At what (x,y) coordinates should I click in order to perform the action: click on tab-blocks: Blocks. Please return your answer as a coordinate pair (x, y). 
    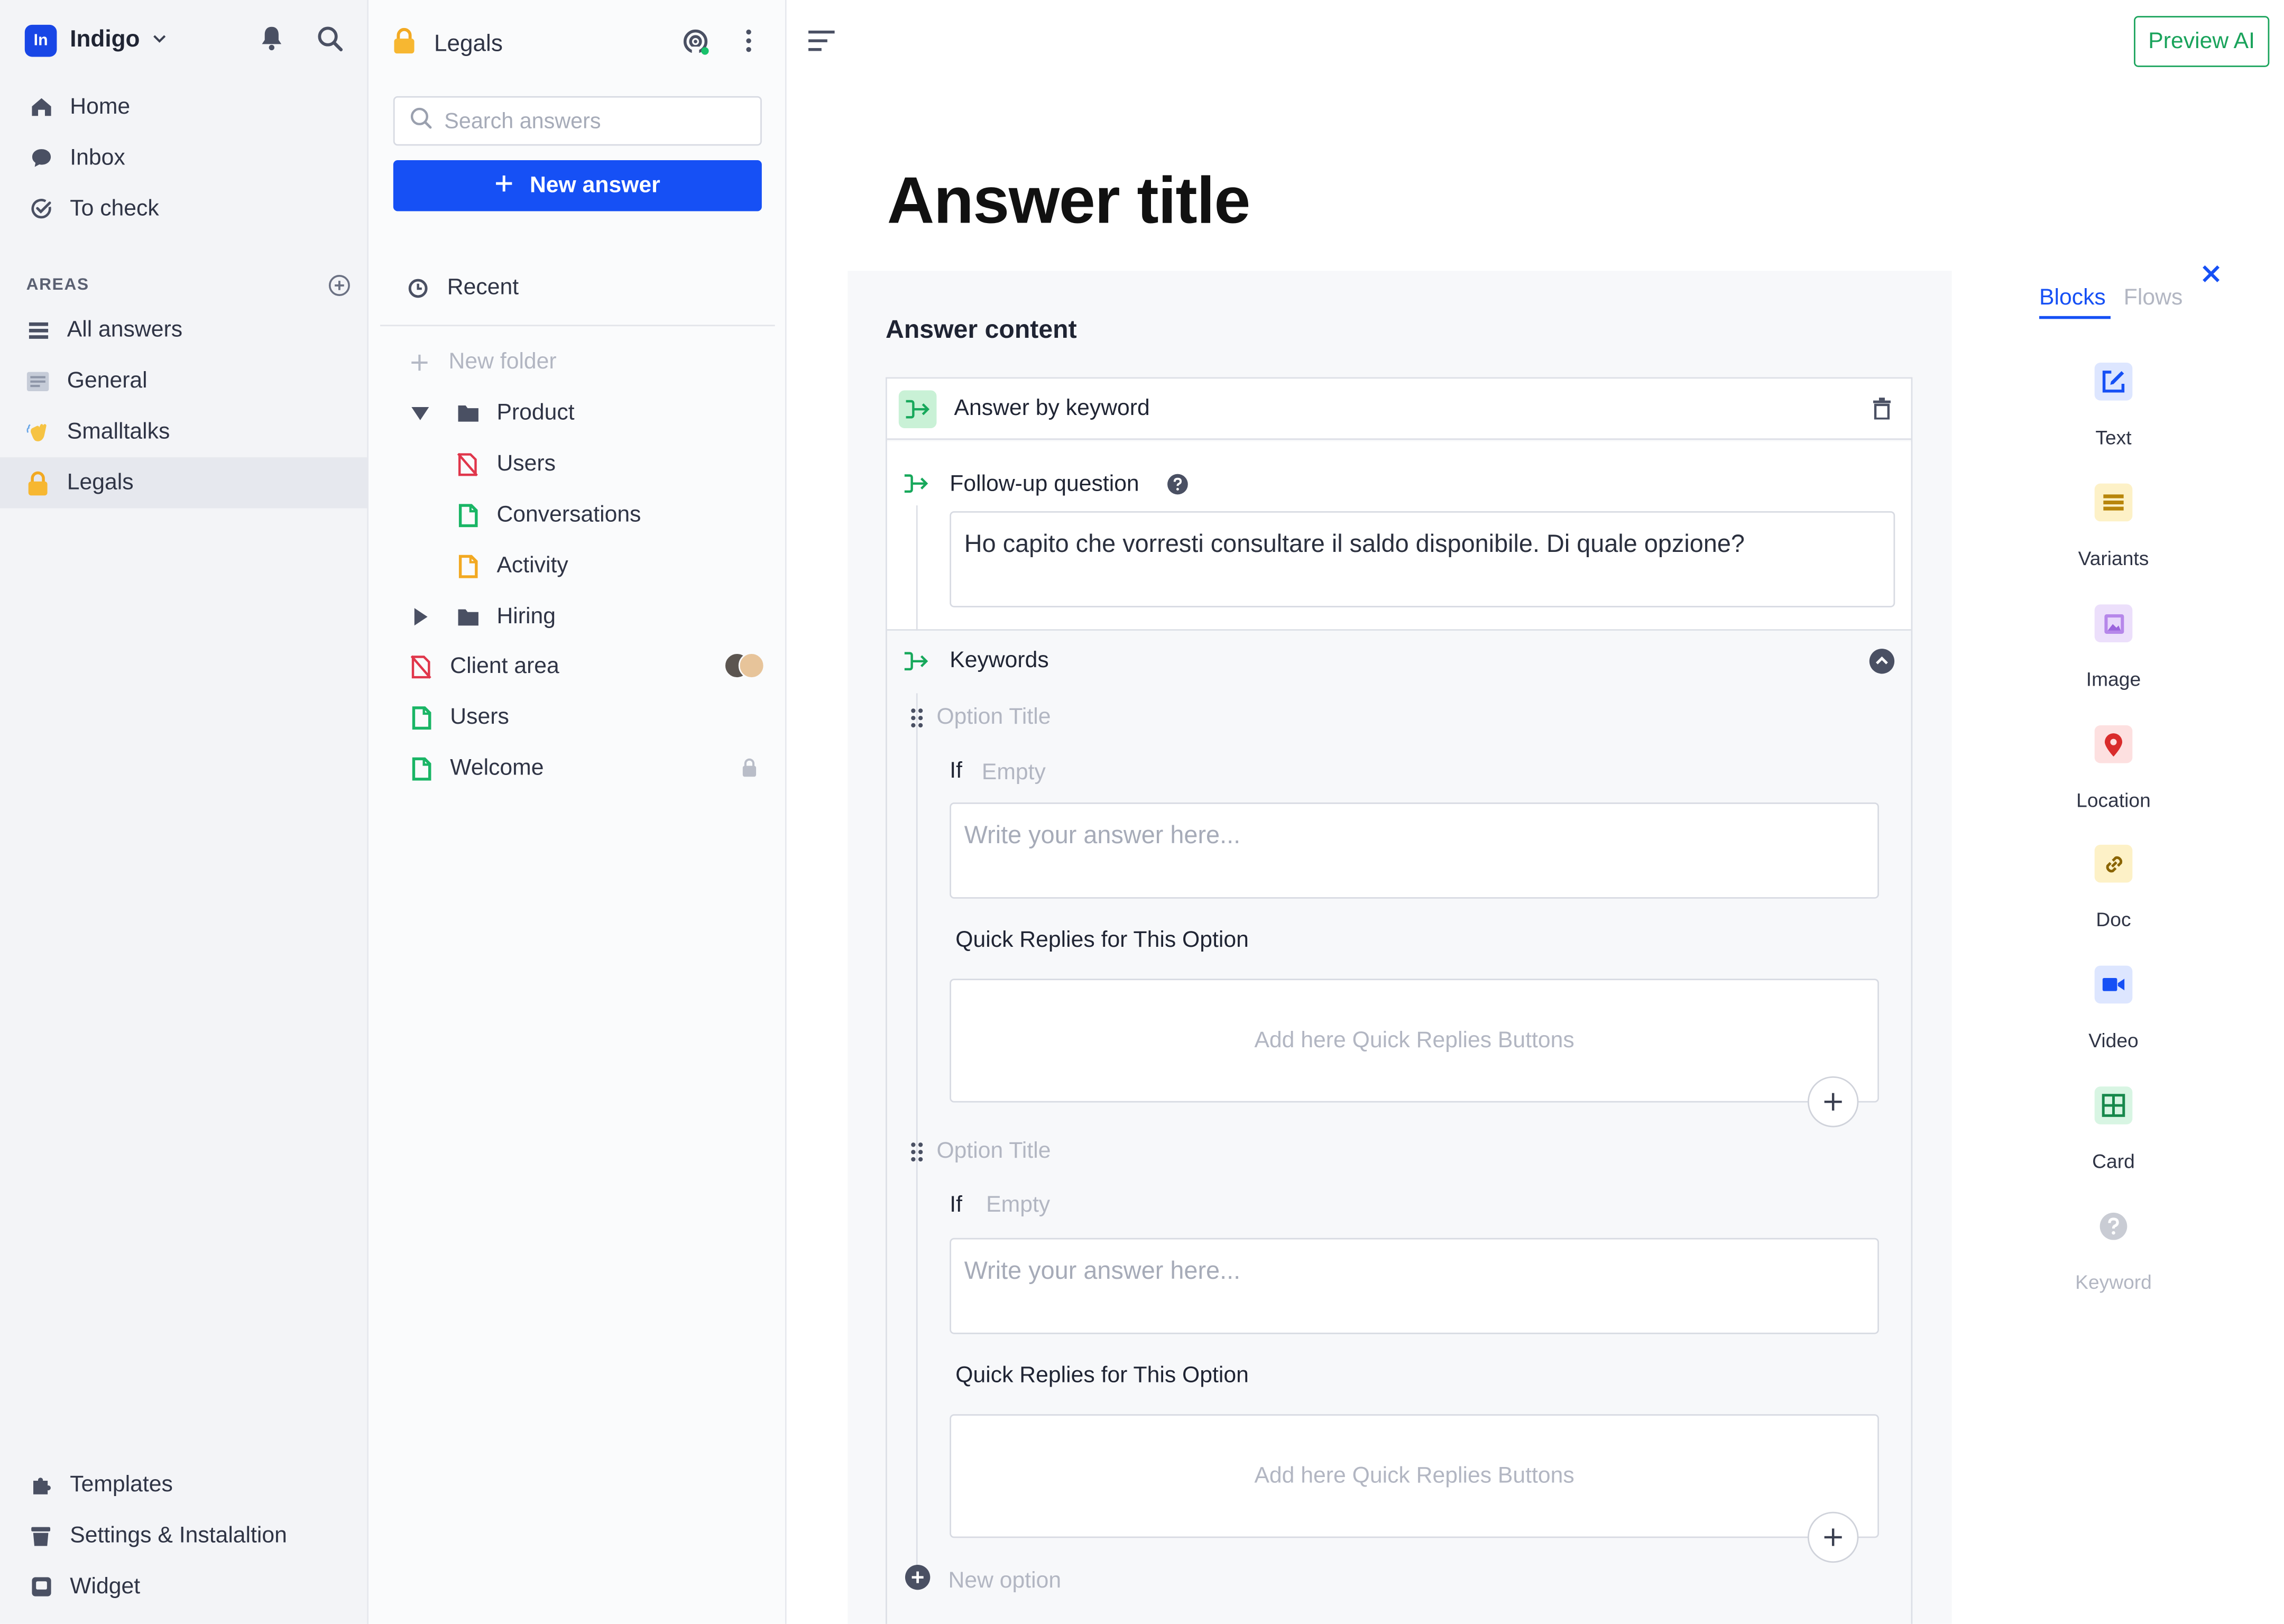
    Looking at the image, I should click on (2072, 298).